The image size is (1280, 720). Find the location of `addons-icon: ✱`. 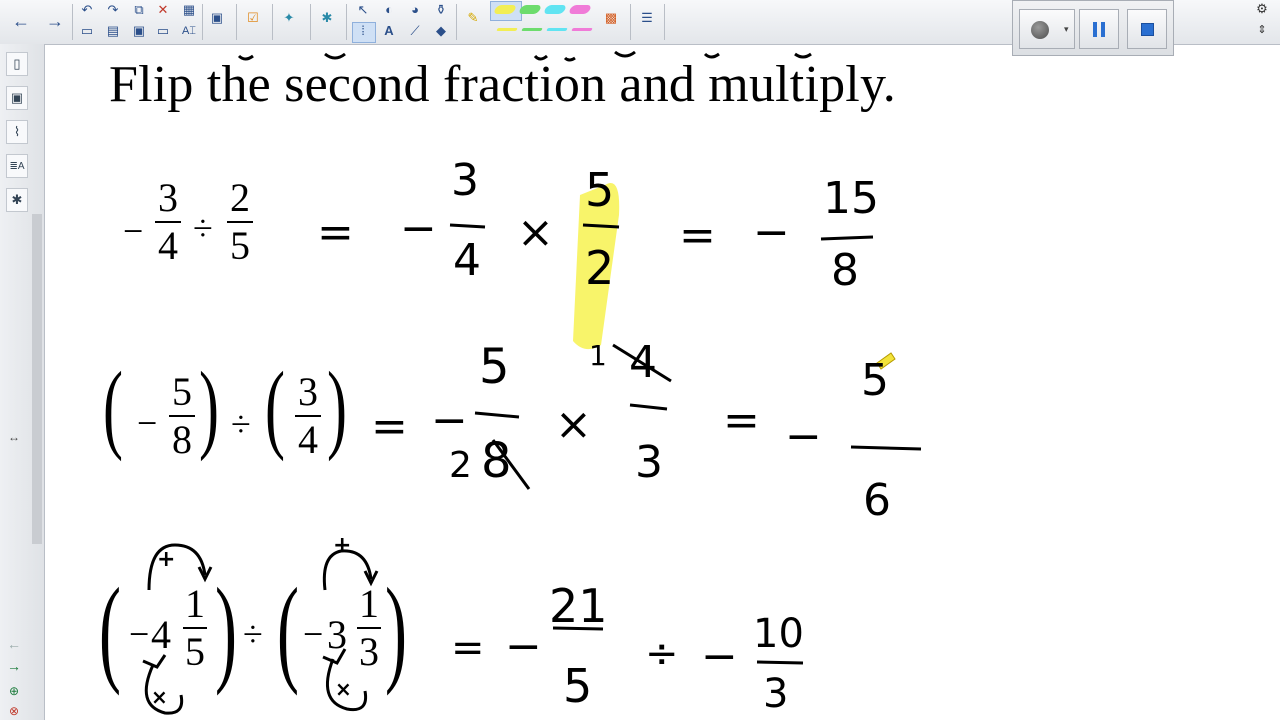

addons-icon: ✱ is located at coordinates (17, 200).